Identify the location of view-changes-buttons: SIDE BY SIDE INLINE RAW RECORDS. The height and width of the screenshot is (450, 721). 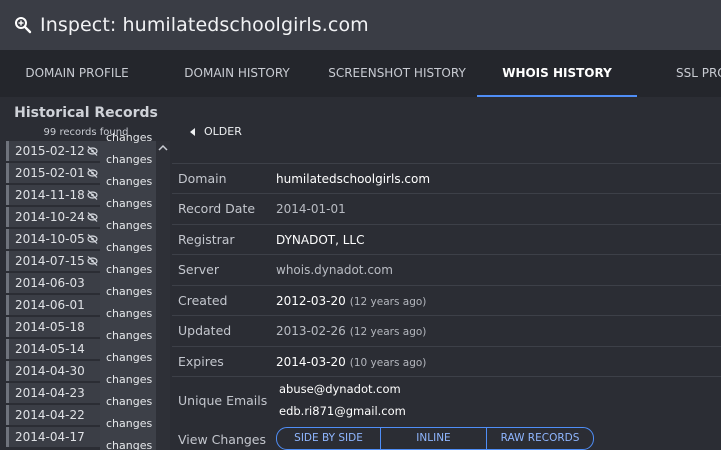
(435, 438).